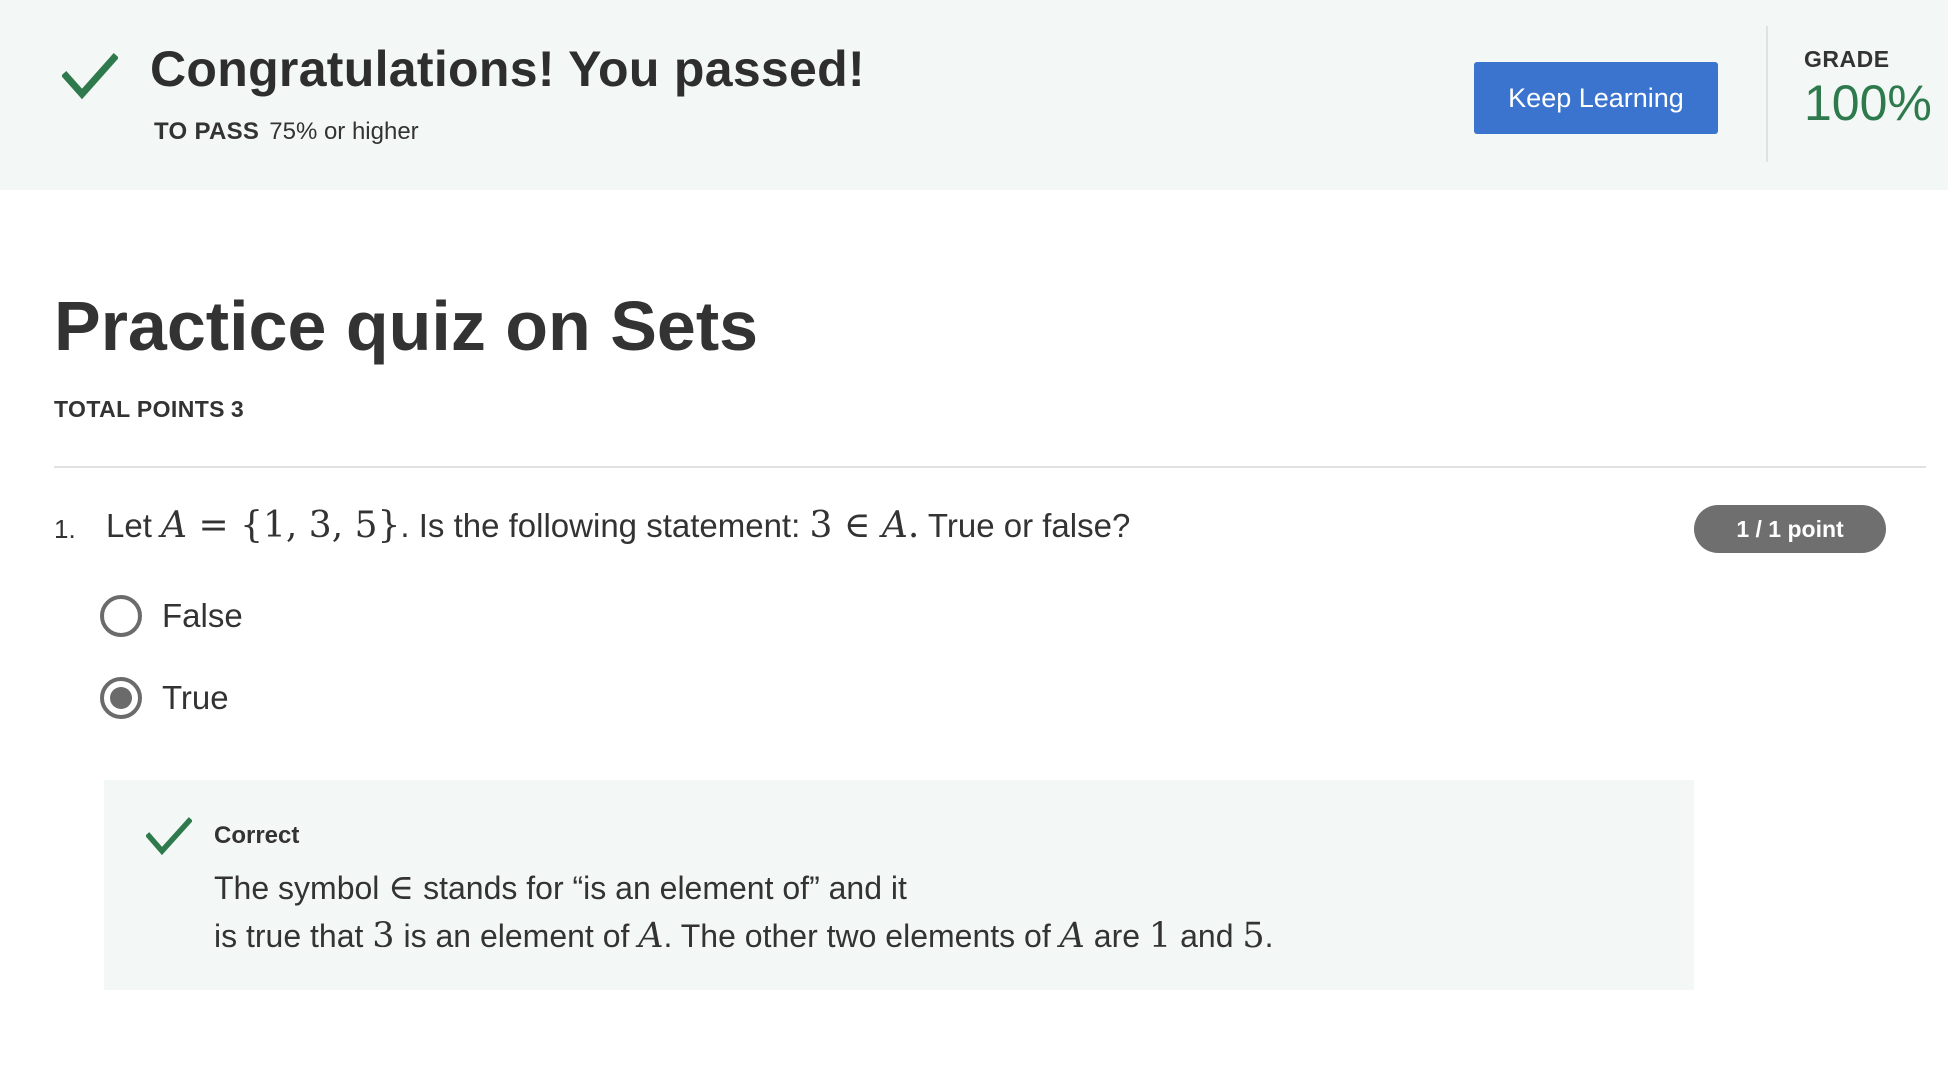  I want to click on option-true: True, so click(164, 698).